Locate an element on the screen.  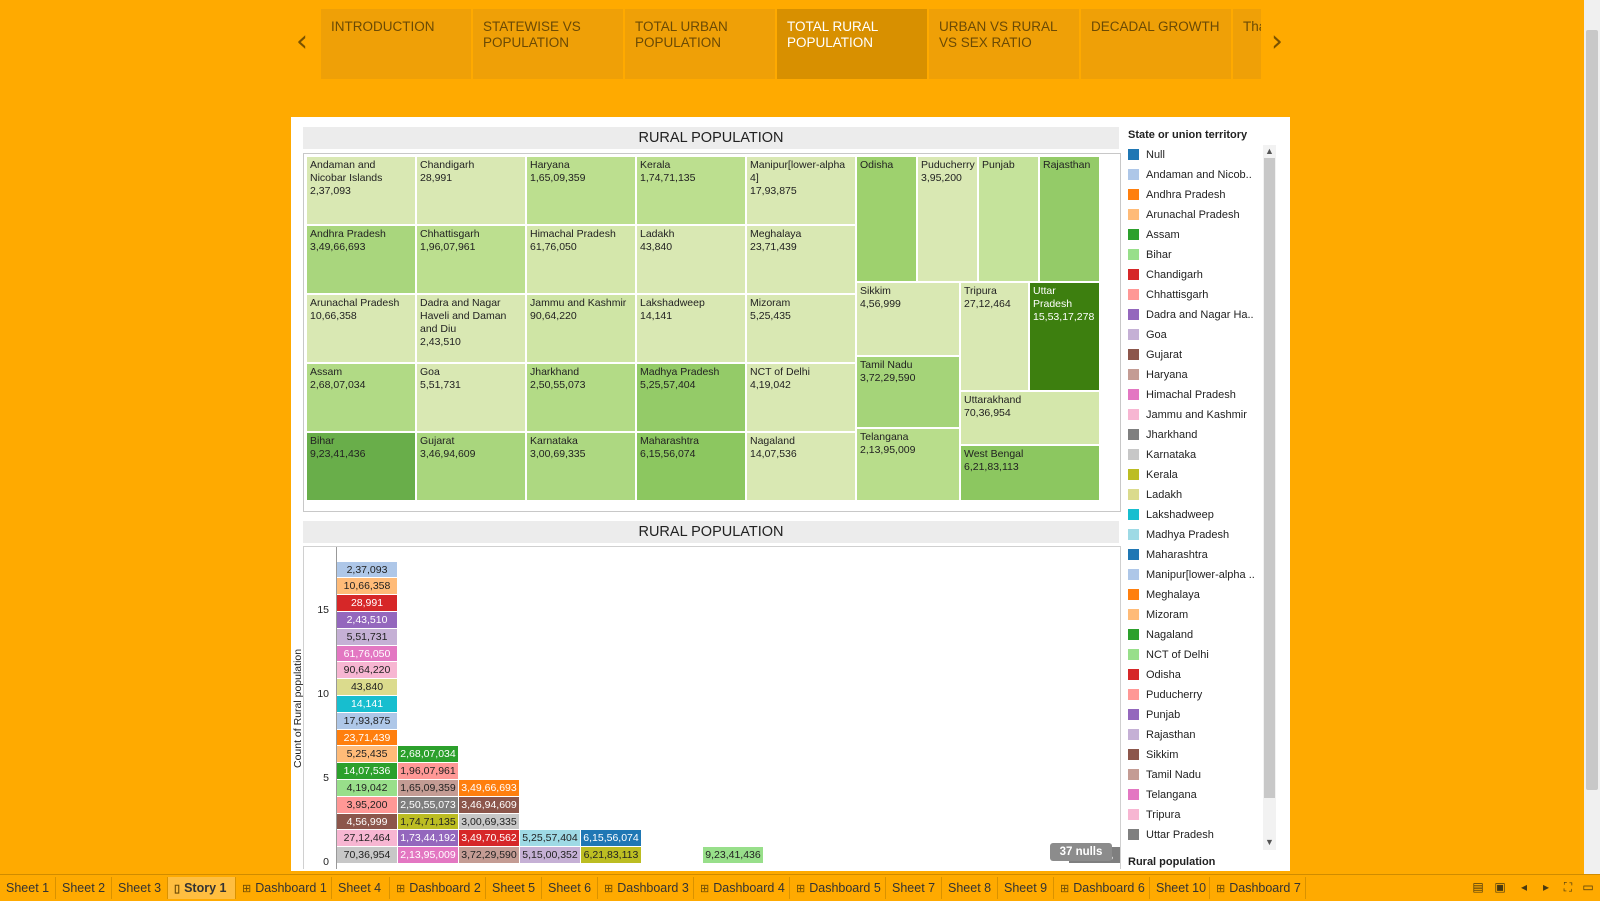
histogram-segment: 1,74,71,135 is located at coordinates (428, 822).